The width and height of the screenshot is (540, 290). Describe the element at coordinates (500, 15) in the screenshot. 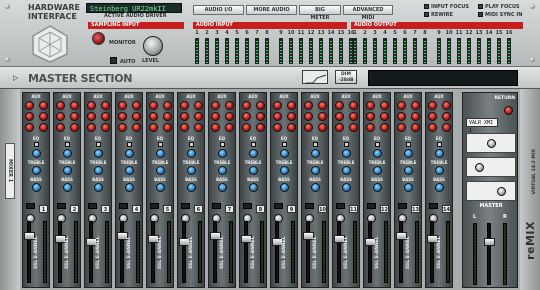

I see `midi-sync-in-flag: MIDI SYNC IN` at that location.